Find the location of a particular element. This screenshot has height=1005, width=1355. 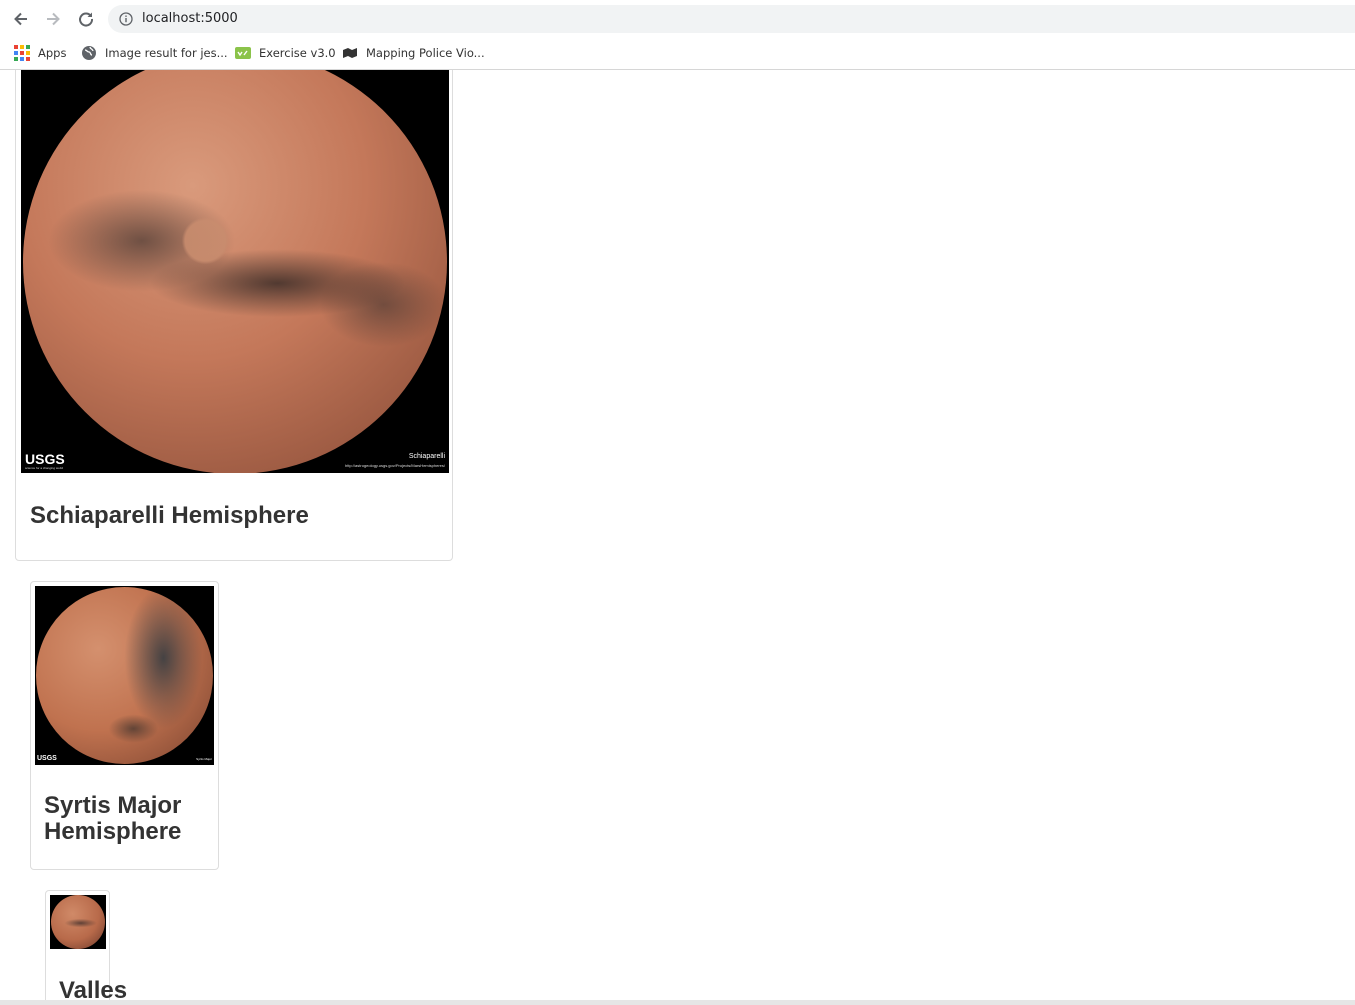

back-arrow-icon is located at coordinates (21, 19).